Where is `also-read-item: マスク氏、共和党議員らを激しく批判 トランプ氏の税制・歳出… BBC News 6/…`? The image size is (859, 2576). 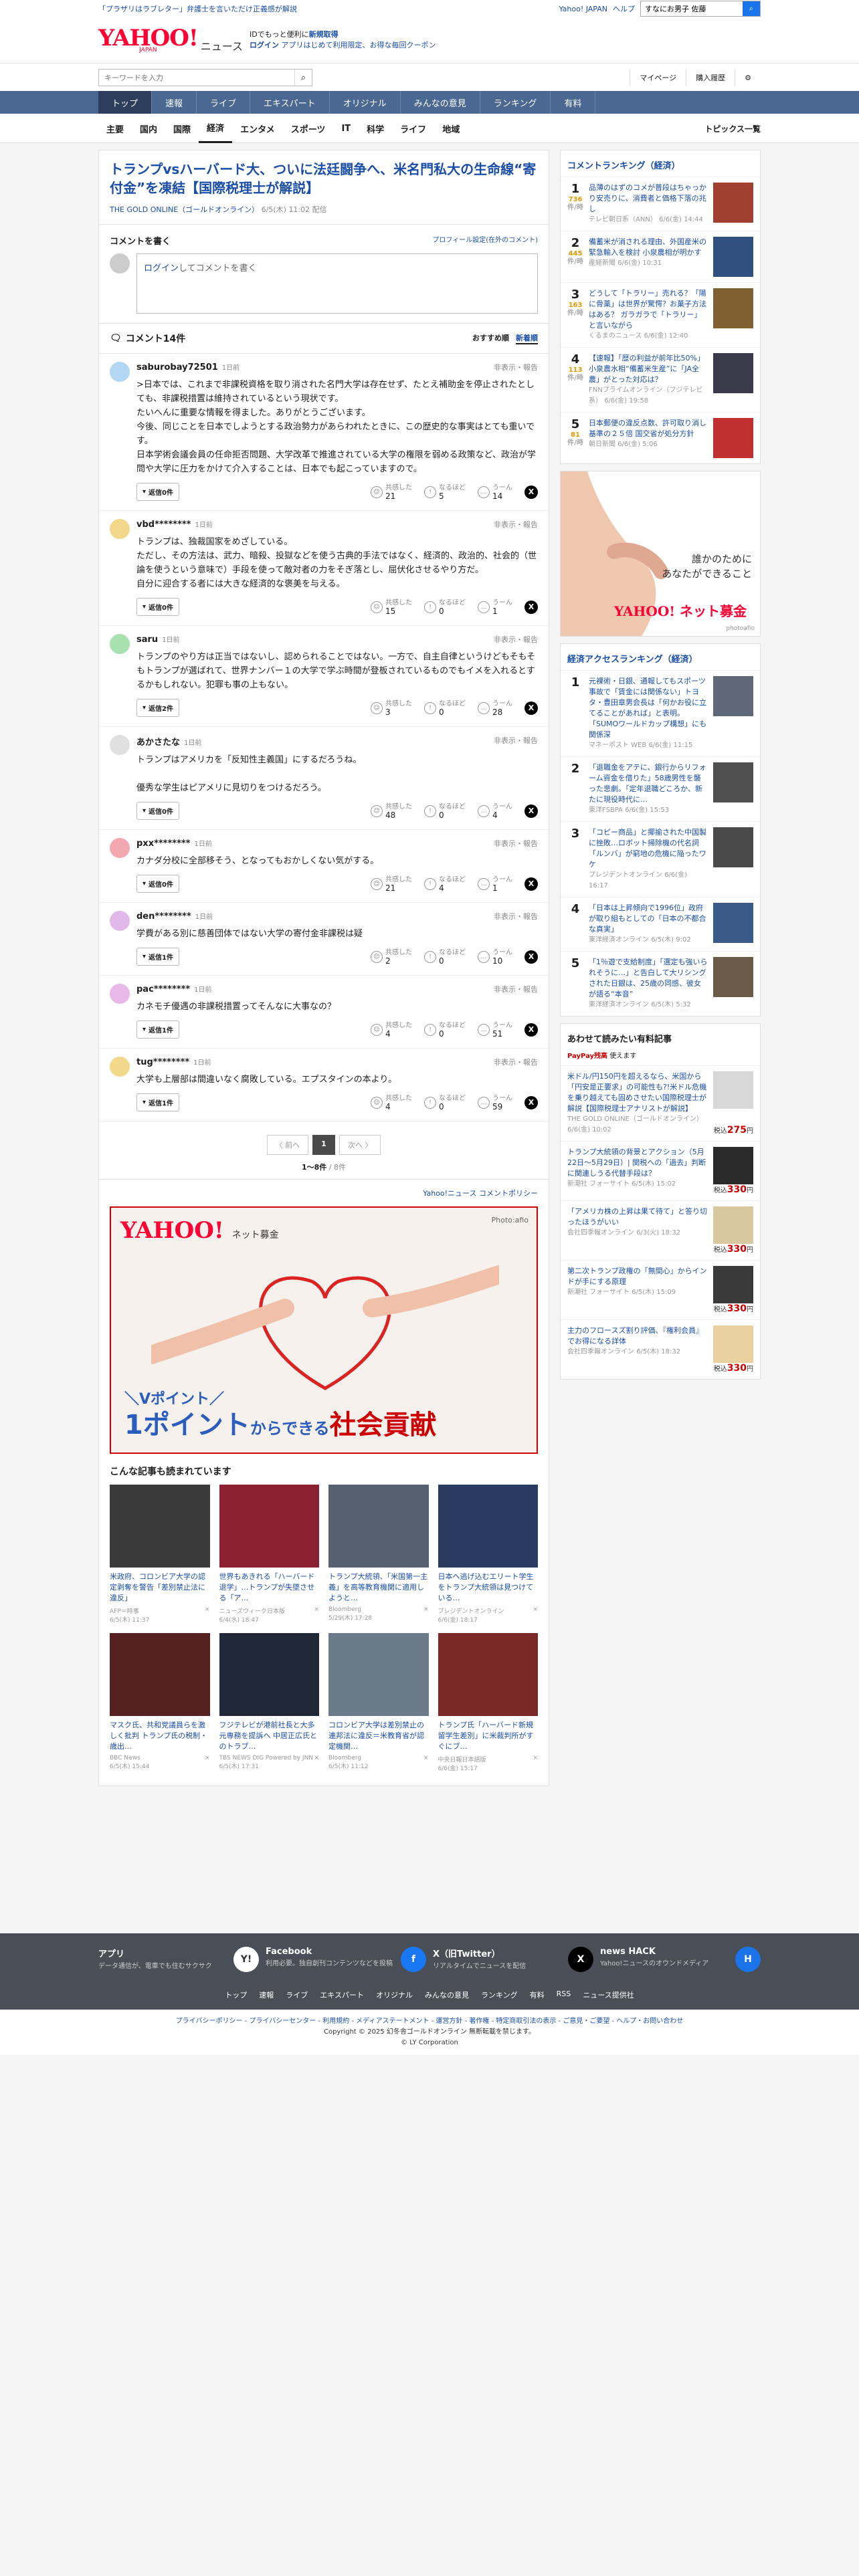 also-read-item: マスク氏、共和党議員らを激しく批判 トランプ氏の税制・歳出… BBC News 6/… is located at coordinates (160, 1702).